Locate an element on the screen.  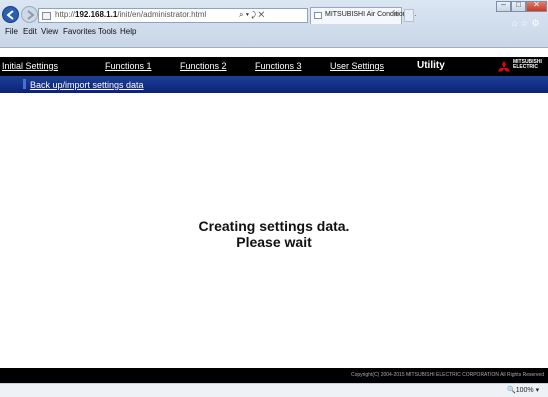
close-icon: ✕ is located at coordinates (536, 4).